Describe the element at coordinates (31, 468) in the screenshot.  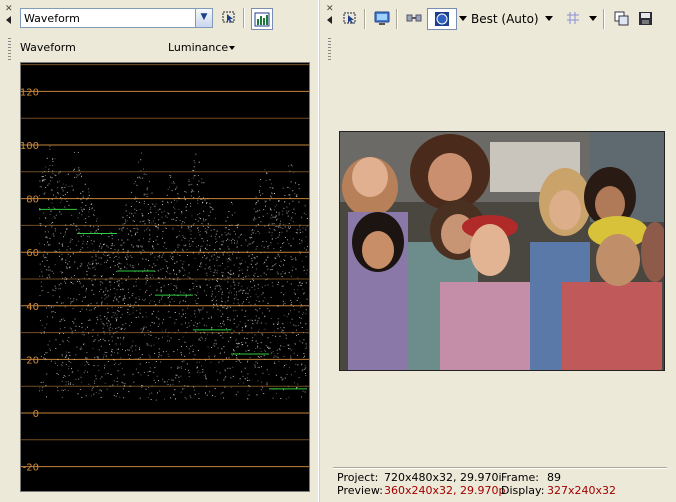
I see `y-axis-label: -20` at that location.